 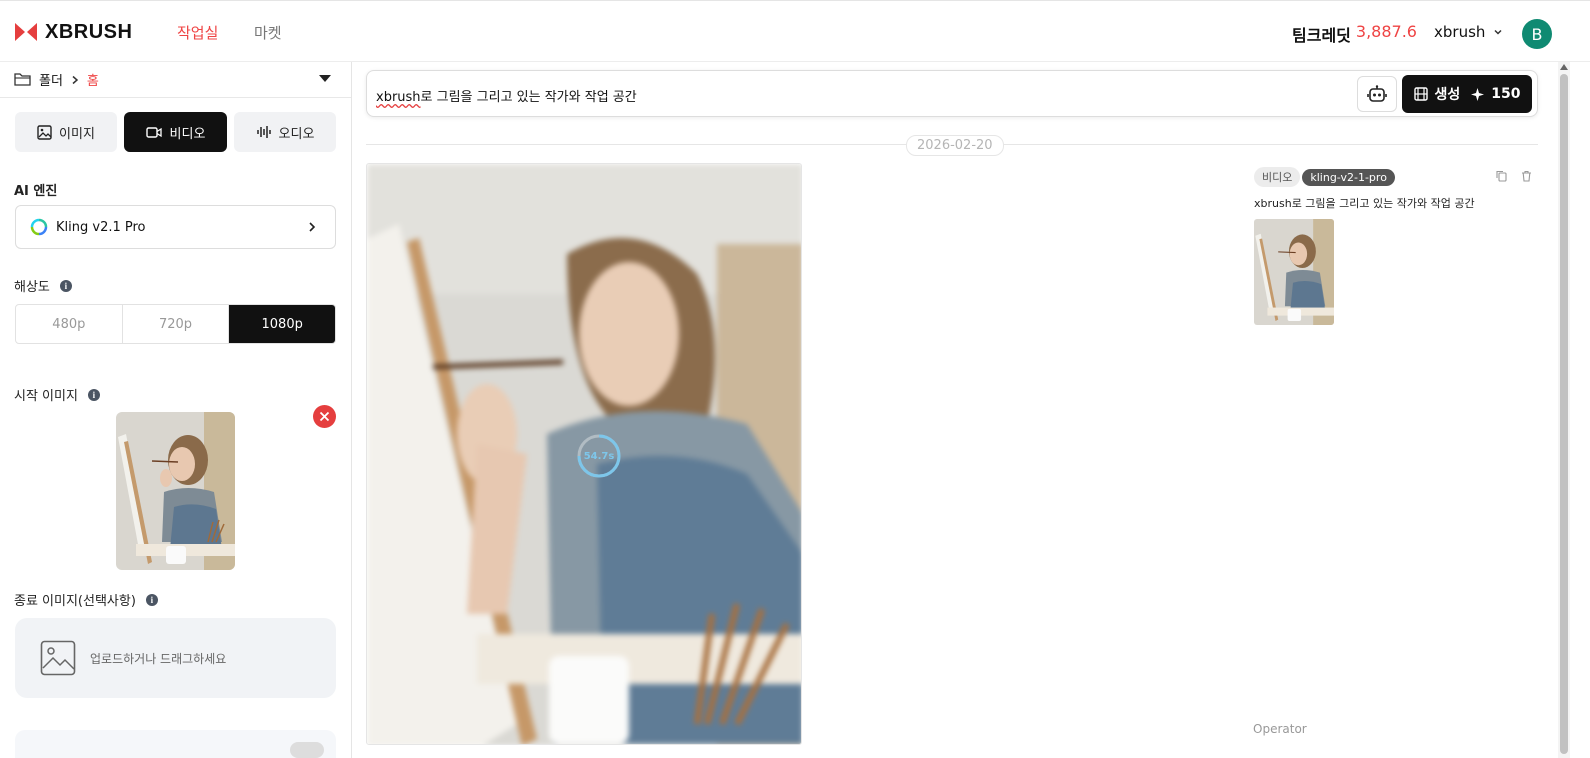 What do you see at coordinates (1498, 32) in the screenshot?
I see `chevron-down-icon` at bounding box center [1498, 32].